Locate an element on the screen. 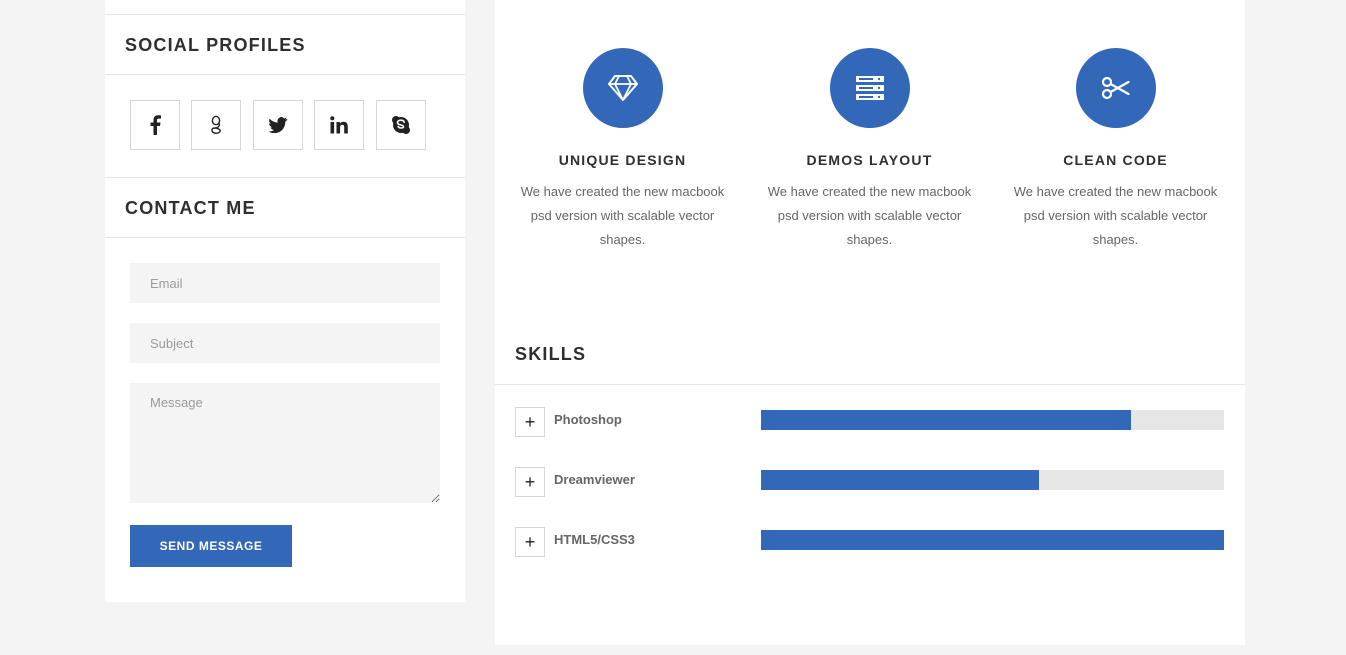 The width and height of the screenshot is (1346, 655). skype-icon is located at coordinates (401, 125).